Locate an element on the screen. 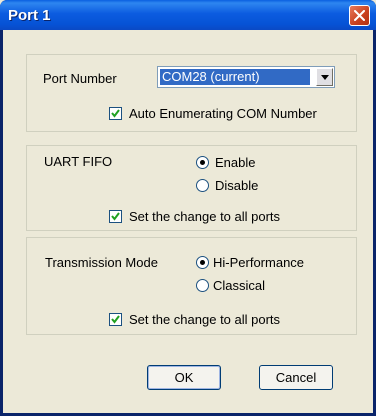 Image resolution: width=376 pixels, height=416 pixels. fifo-apply-all-checkbox is located at coordinates (115, 216).